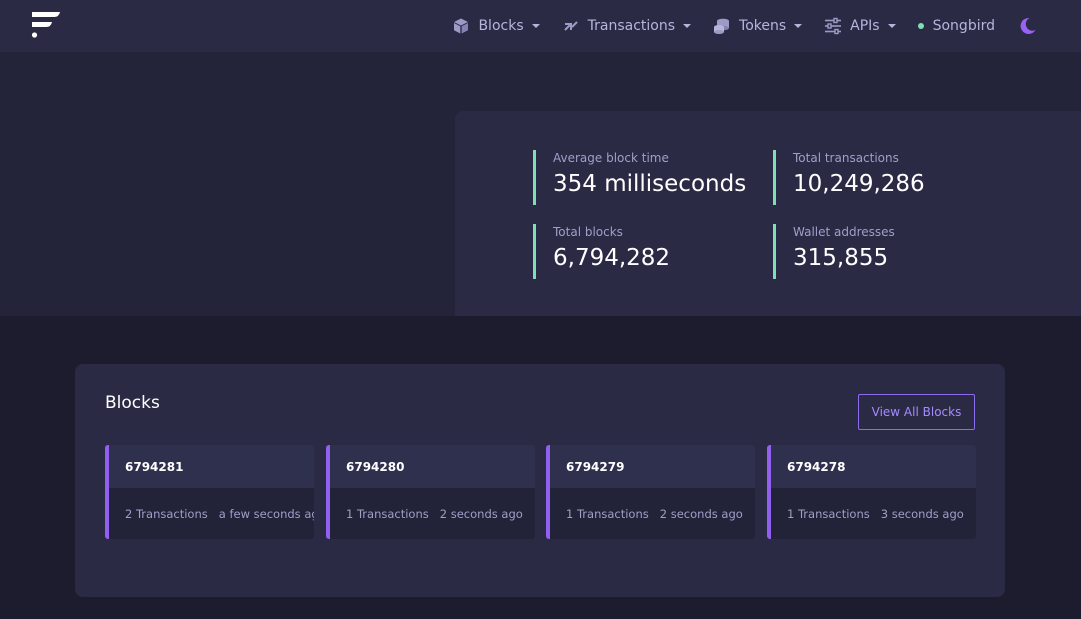 The height and width of the screenshot is (619, 1081). I want to click on stat-value: 6,794,282, so click(612, 258).